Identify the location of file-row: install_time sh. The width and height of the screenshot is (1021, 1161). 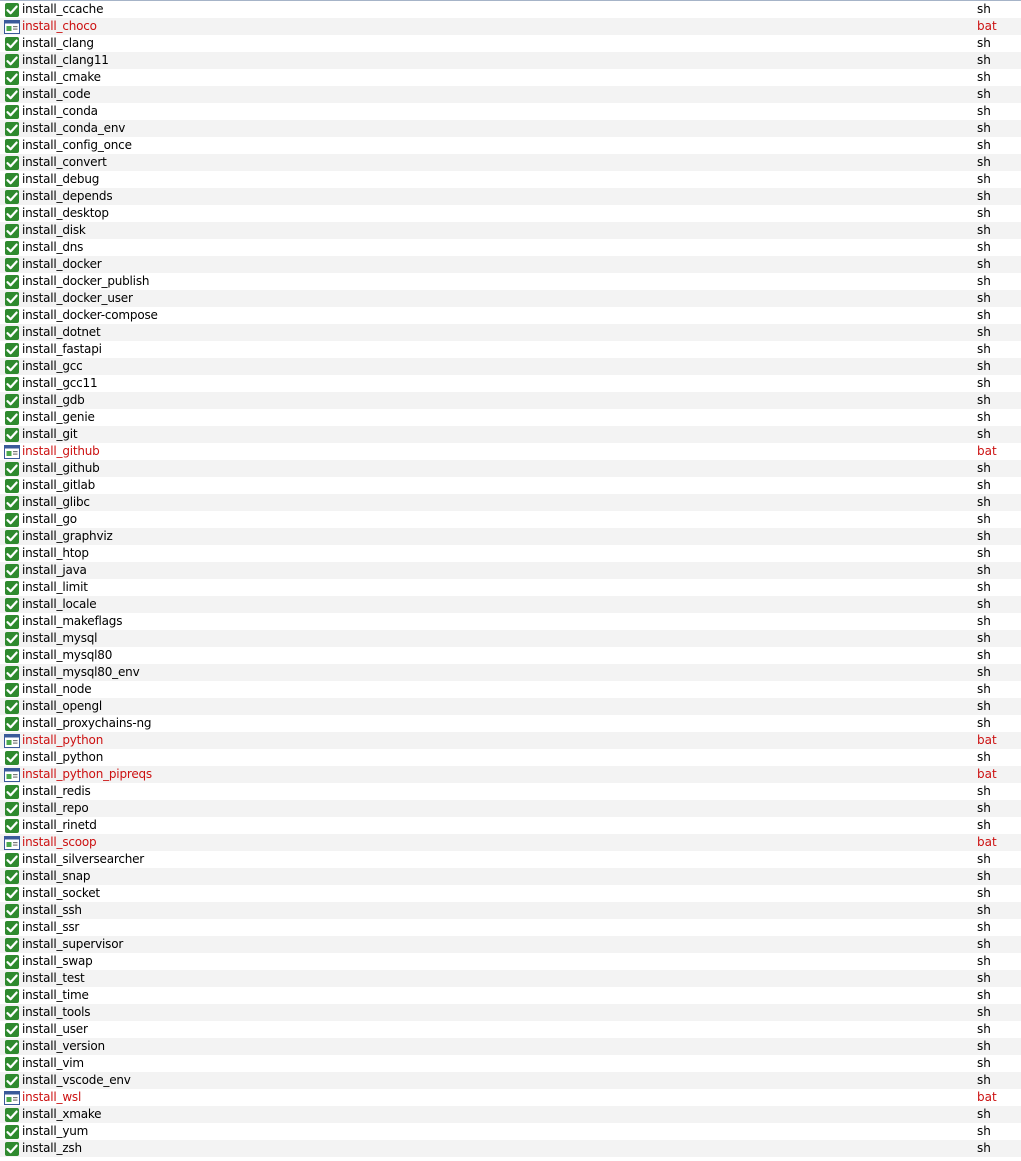
(510, 995).